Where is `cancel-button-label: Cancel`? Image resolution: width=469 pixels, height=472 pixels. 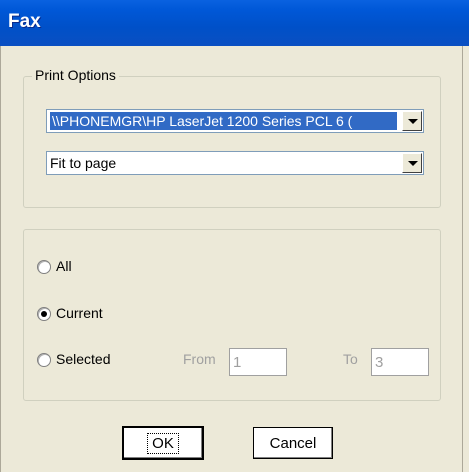 cancel-button-label: Cancel is located at coordinates (293, 443).